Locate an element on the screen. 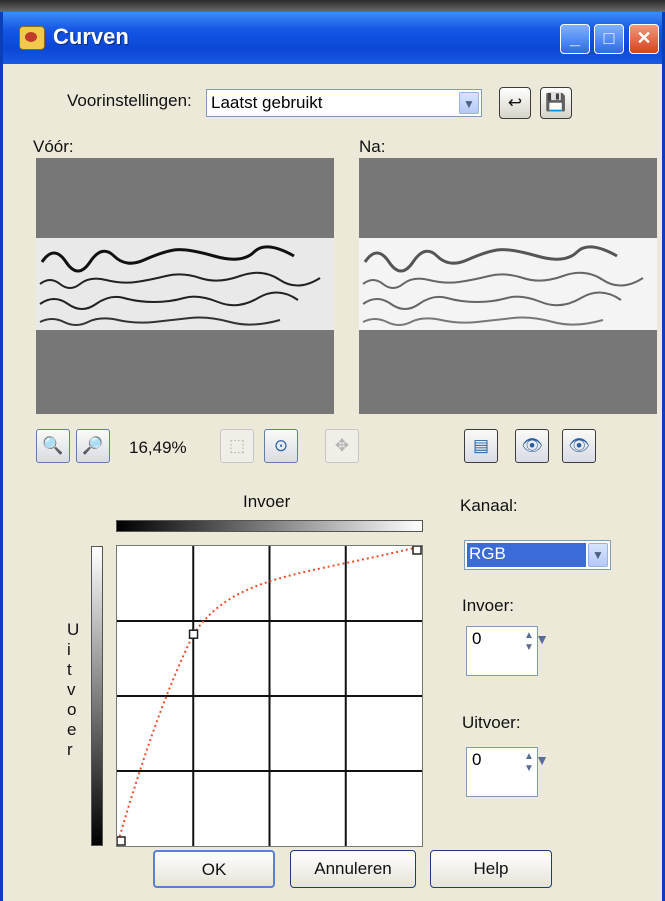 The width and height of the screenshot is (665, 901). help-button: Help is located at coordinates (491, 869).